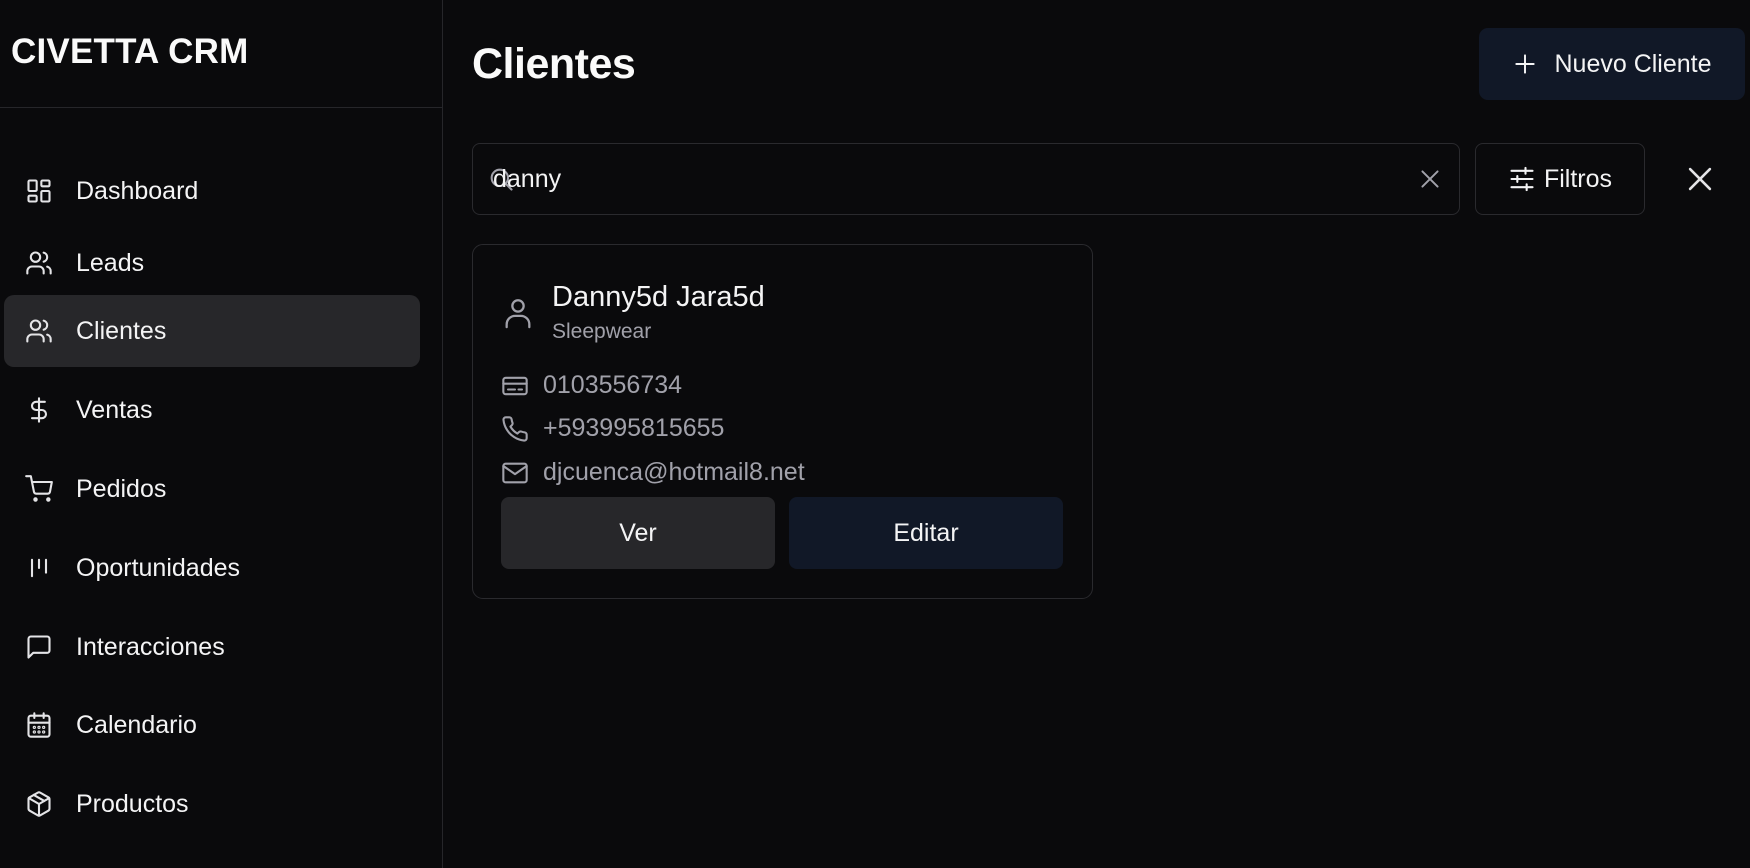  I want to click on cart-icon, so click(39, 489).